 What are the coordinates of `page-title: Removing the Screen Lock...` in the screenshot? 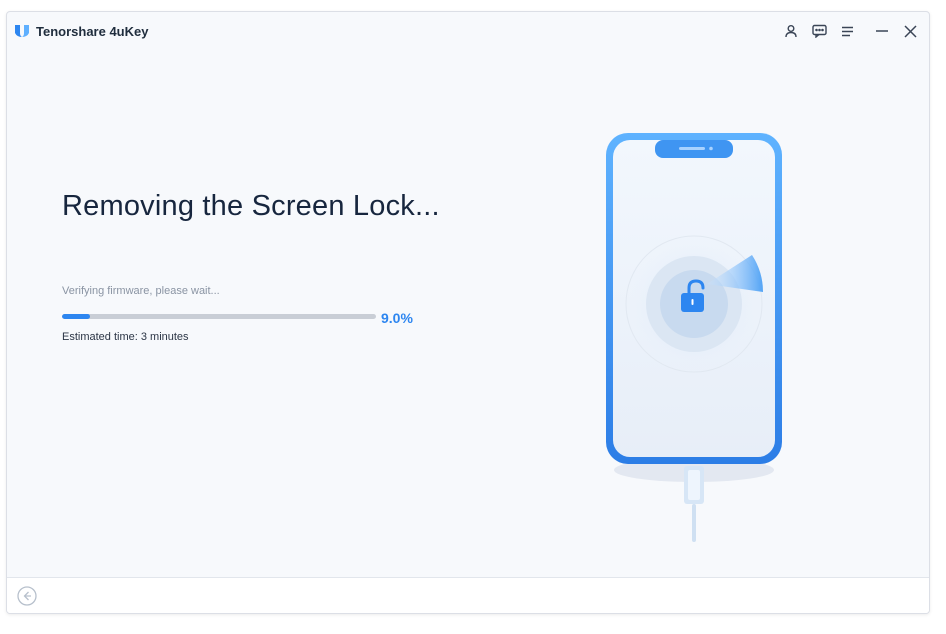 It's located at (251, 206).